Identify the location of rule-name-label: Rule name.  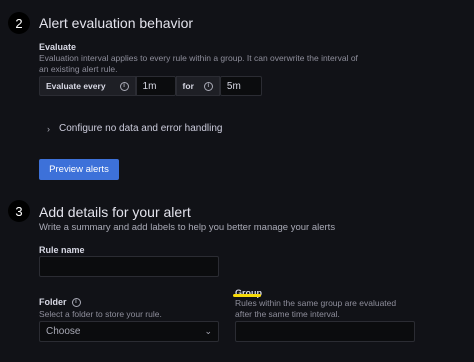
(62, 250).